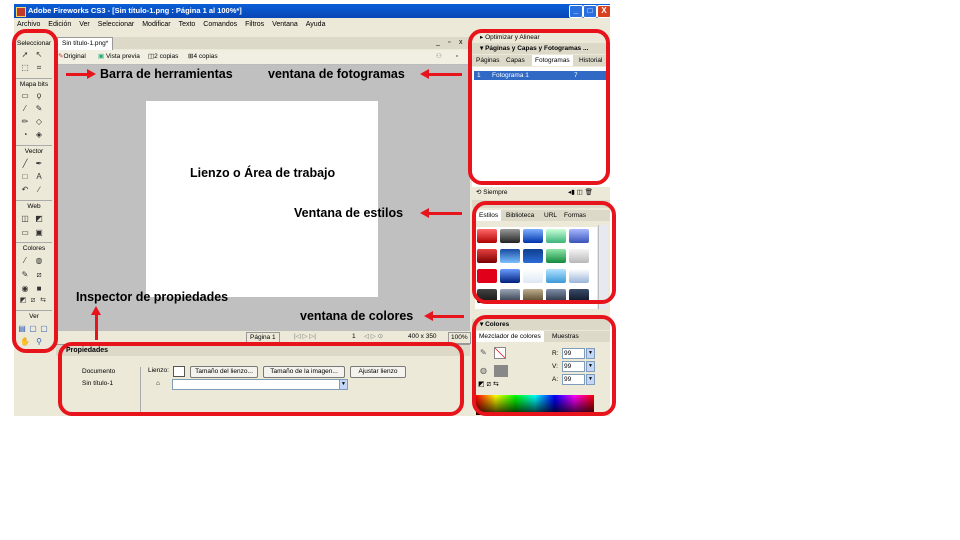 The width and height of the screenshot is (960, 540). I want to click on close-button: X, so click(603, 11).